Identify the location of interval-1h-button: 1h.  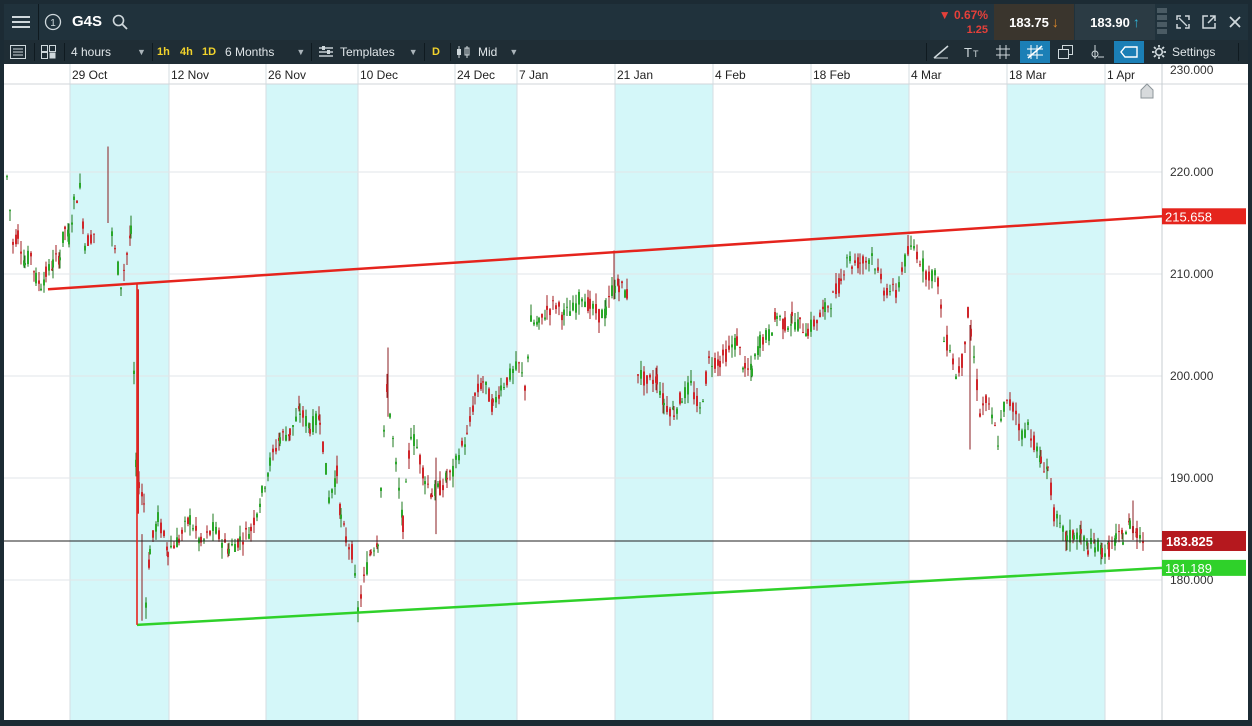
(163, 52).